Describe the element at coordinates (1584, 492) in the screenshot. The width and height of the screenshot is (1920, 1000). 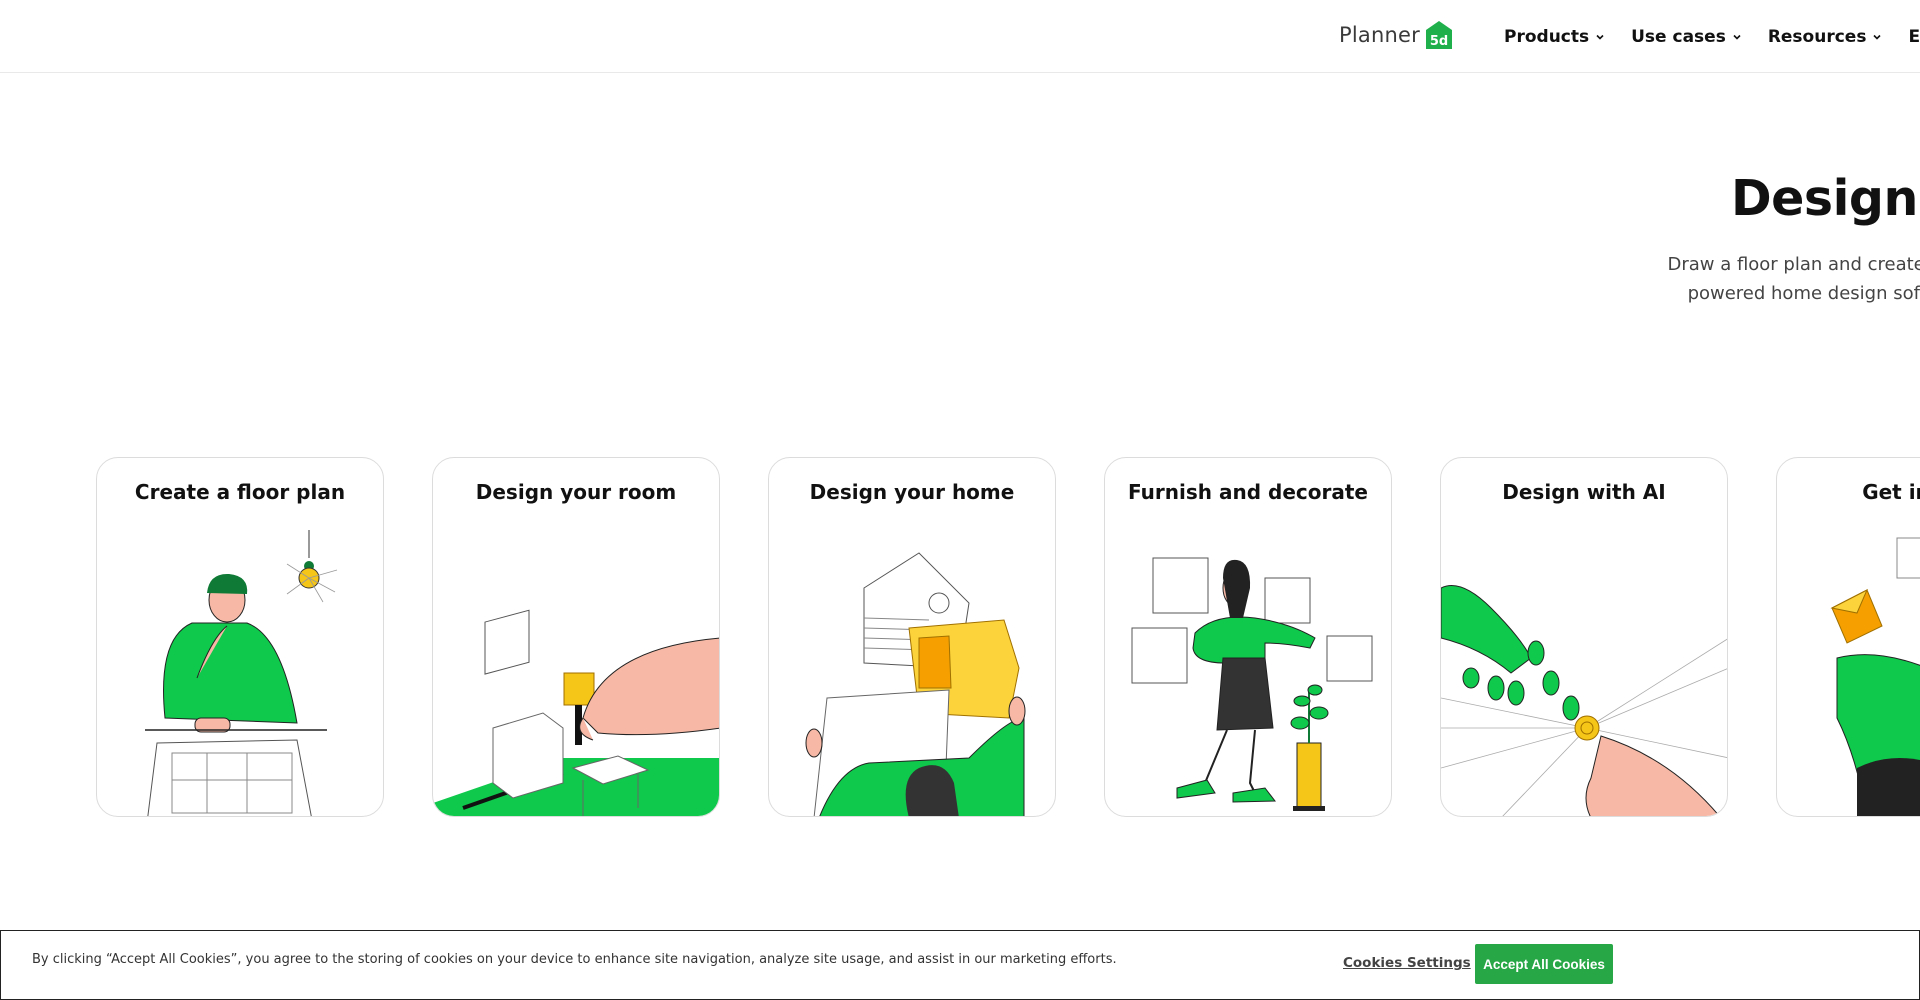
I see `card-title: Design with AI` at that location.